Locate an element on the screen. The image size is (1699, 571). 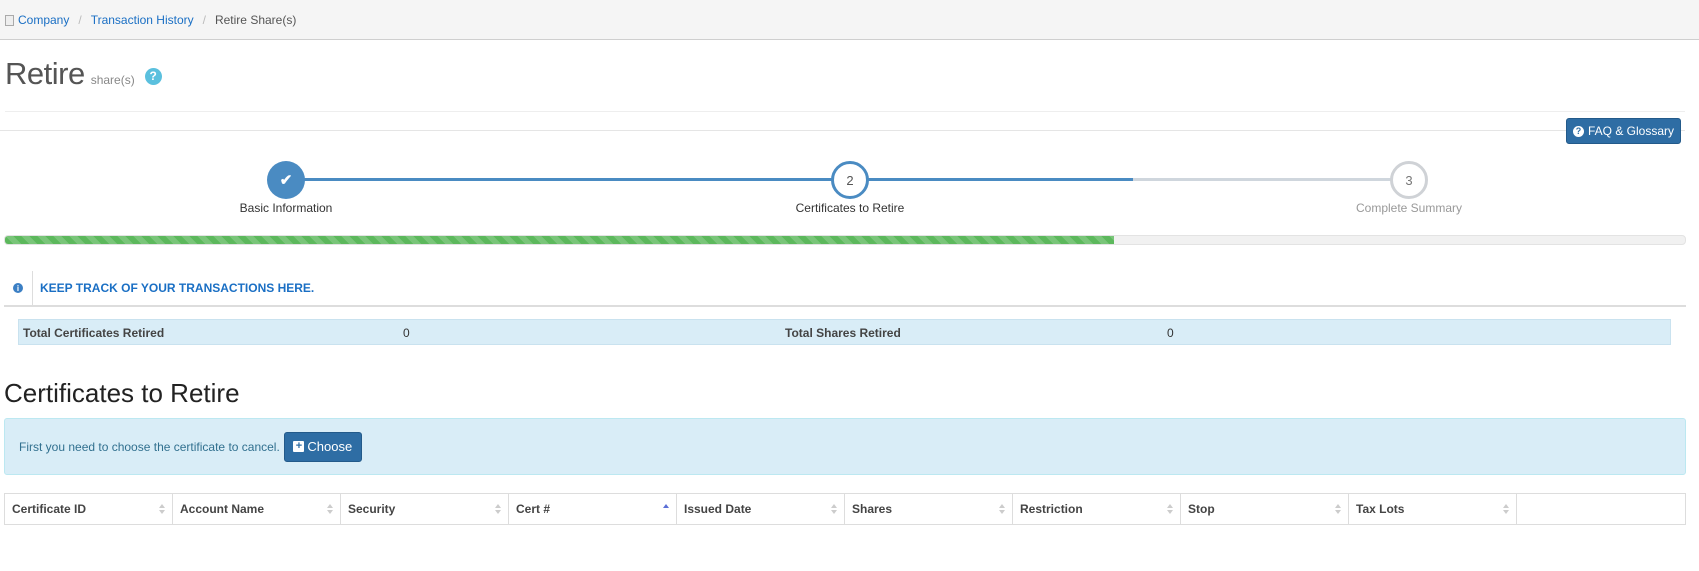
column-label: Certificate ID is located at coordinates (49, 509).